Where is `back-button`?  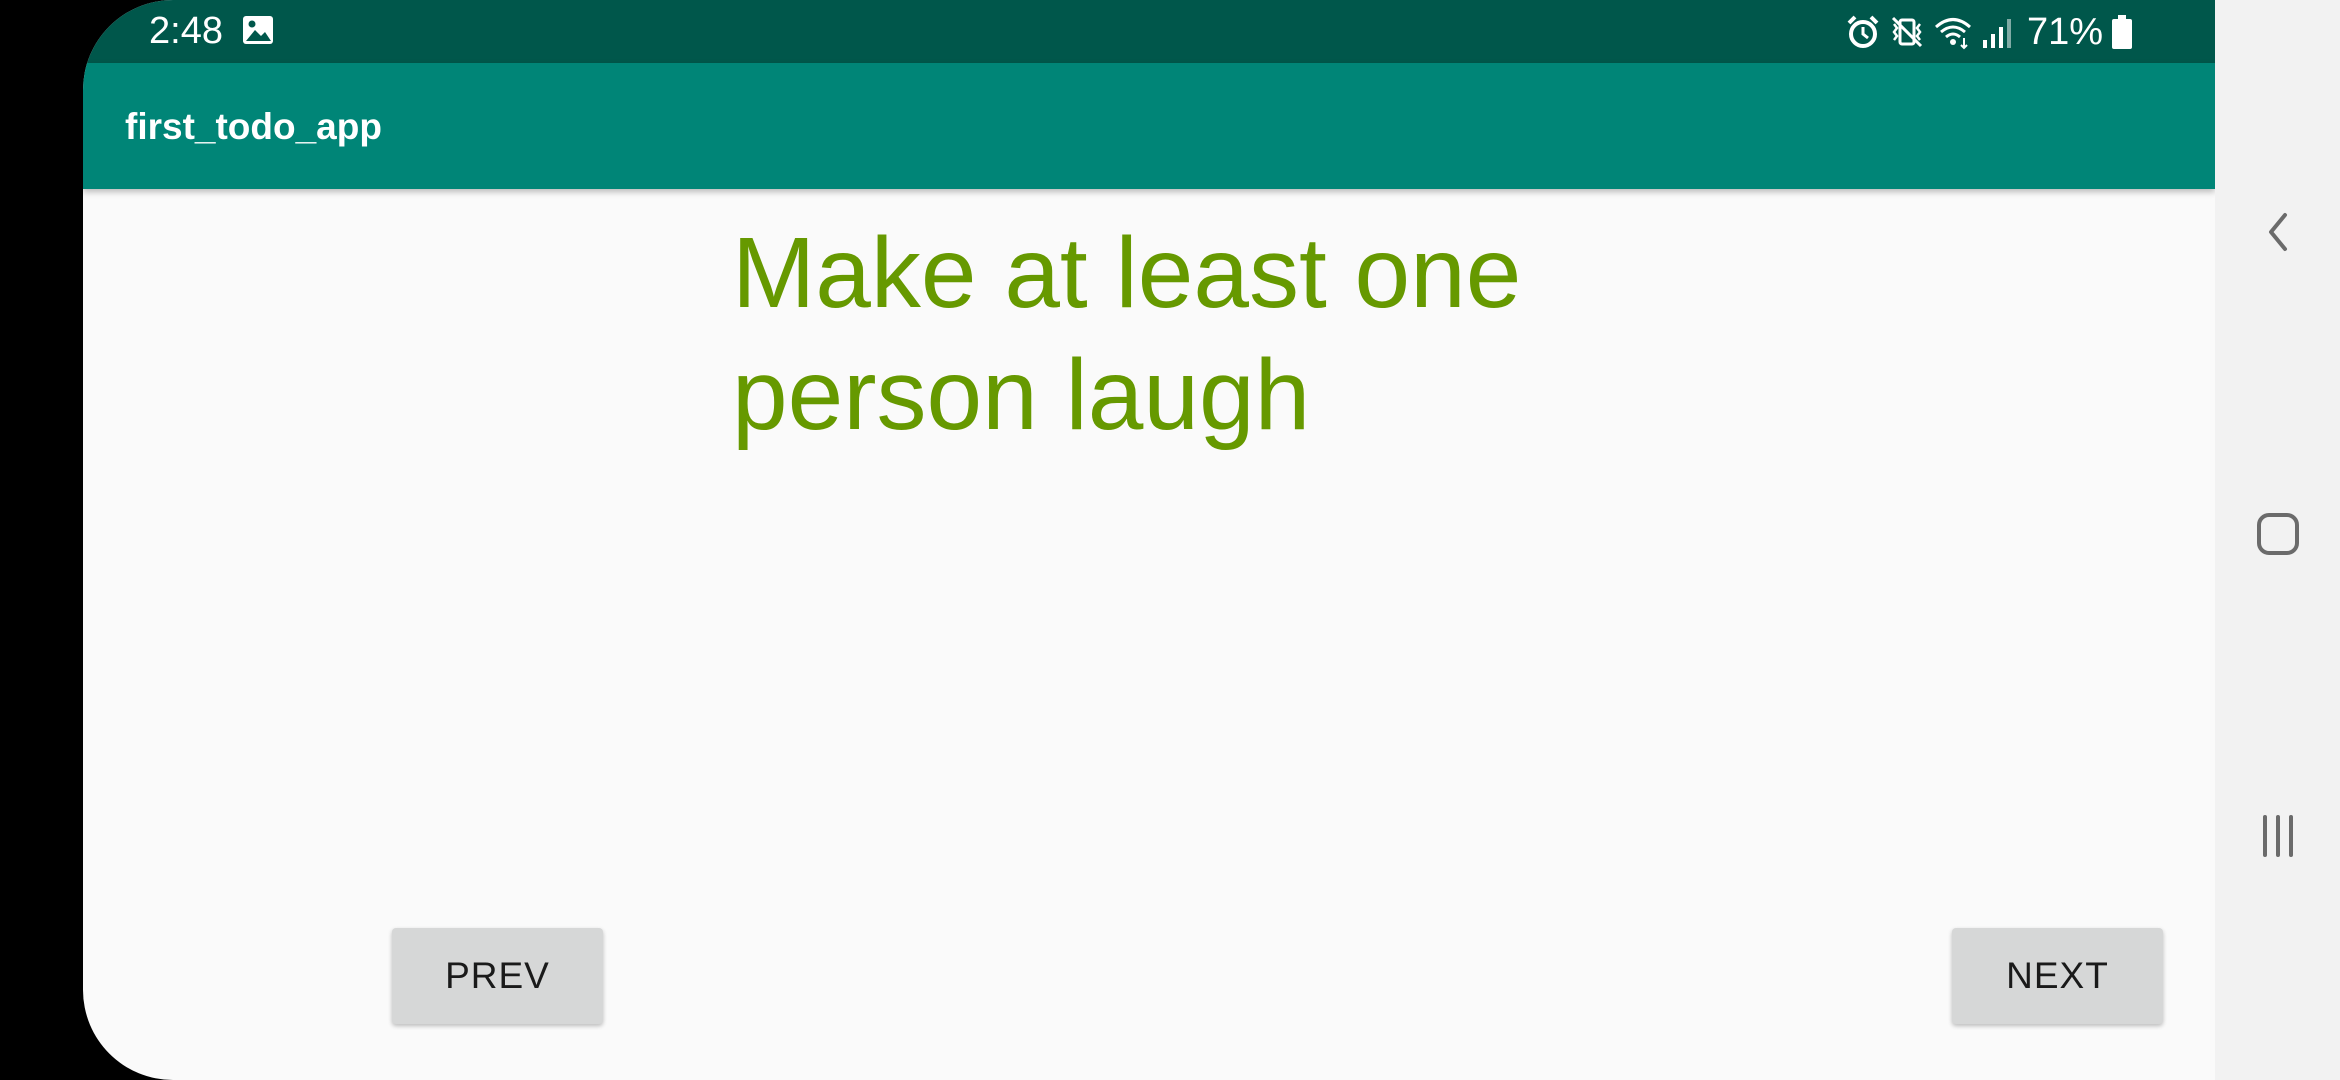
back-button is located at coordinates (2277, 234).